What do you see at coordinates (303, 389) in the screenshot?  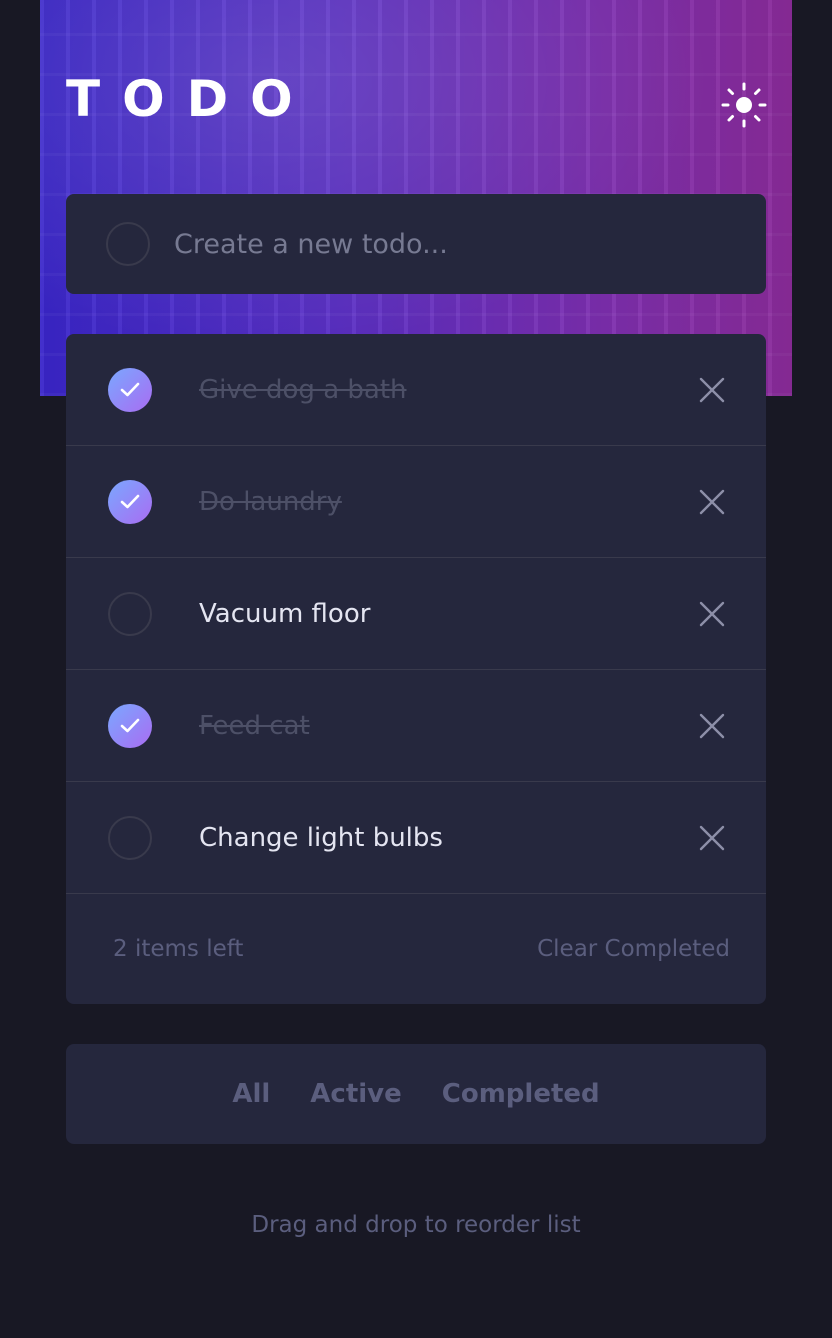 I see `todo-text: Give dog a bath` at bounding box center [303, 389].